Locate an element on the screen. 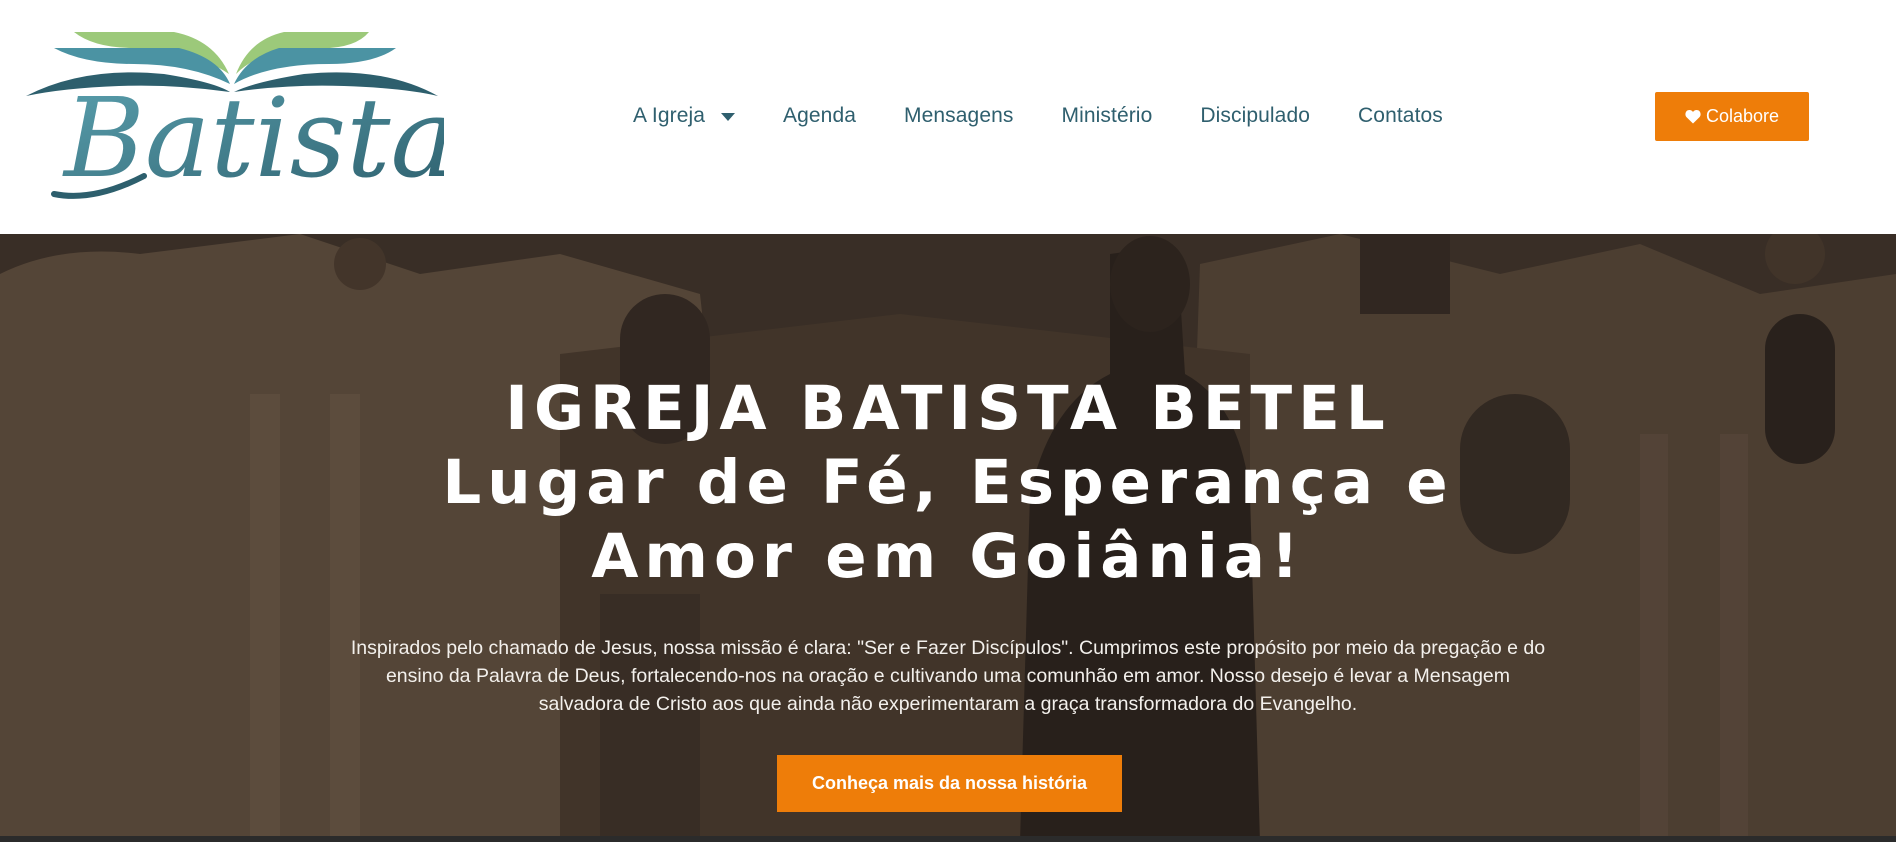 The width and height of the screenshot is (1896, 842). donate-label: Colabore is located at coordinates (1742, 116).